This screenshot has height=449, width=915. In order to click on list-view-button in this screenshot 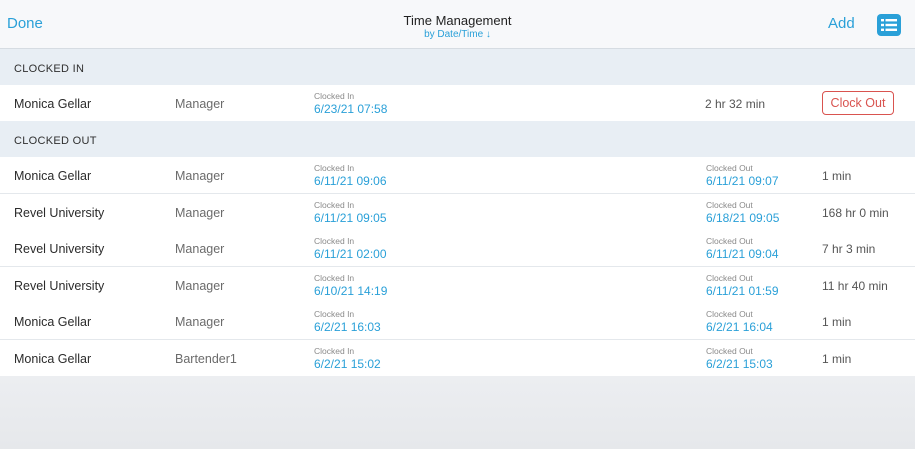, I will do `click(889, 25)`.